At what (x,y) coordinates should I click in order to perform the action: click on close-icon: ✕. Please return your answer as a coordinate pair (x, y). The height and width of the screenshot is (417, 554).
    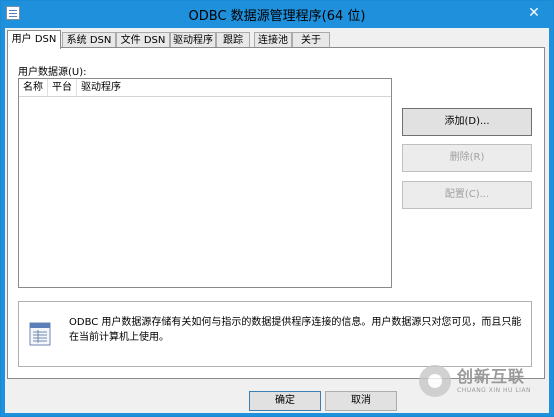
    Looking at the image, I should click on (534, 13).